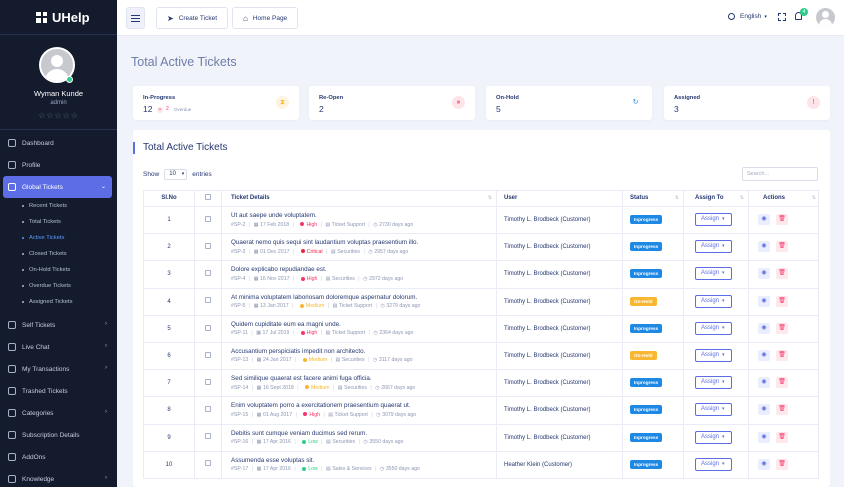 The width and height of the screenshot is (844, 487). What do you see at coordinates (784, 198) in the screenshot?
I see `col-actions: Actions ⇅` at bounding box center [784, 198].